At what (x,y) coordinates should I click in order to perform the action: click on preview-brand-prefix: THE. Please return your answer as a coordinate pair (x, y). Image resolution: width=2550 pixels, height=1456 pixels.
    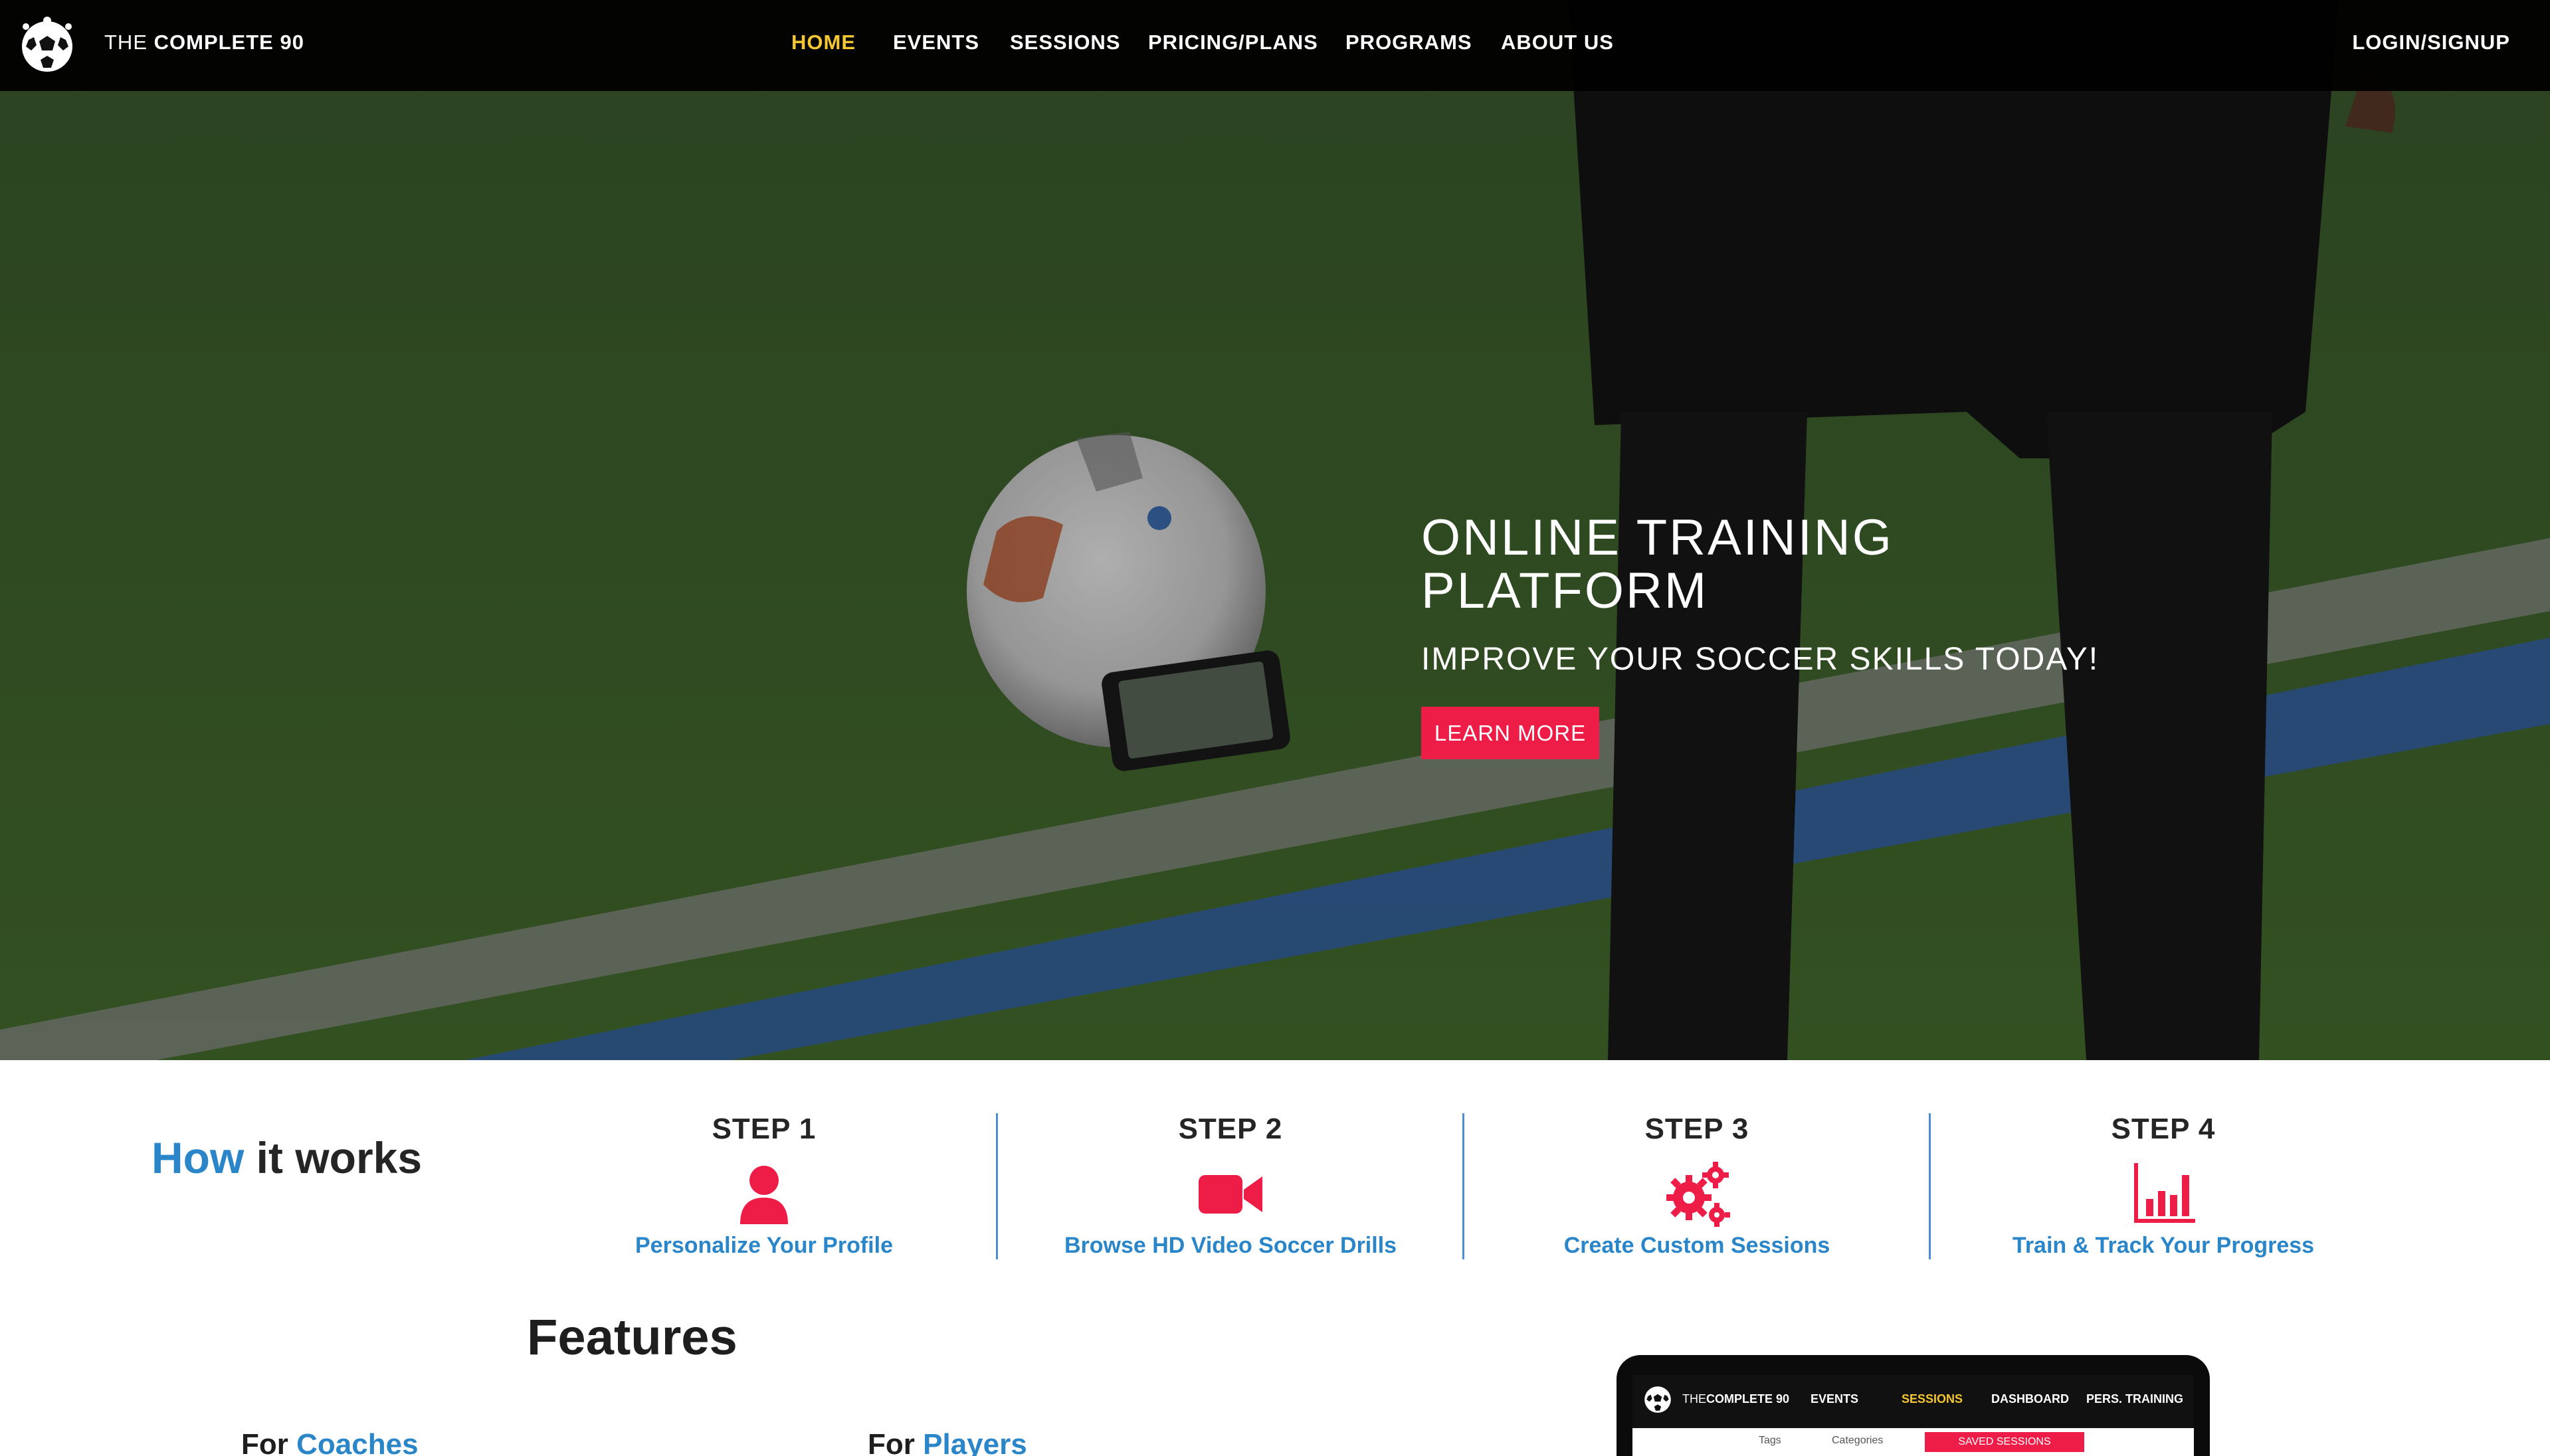
    Looking at the image, I should click on (1694, 1399).